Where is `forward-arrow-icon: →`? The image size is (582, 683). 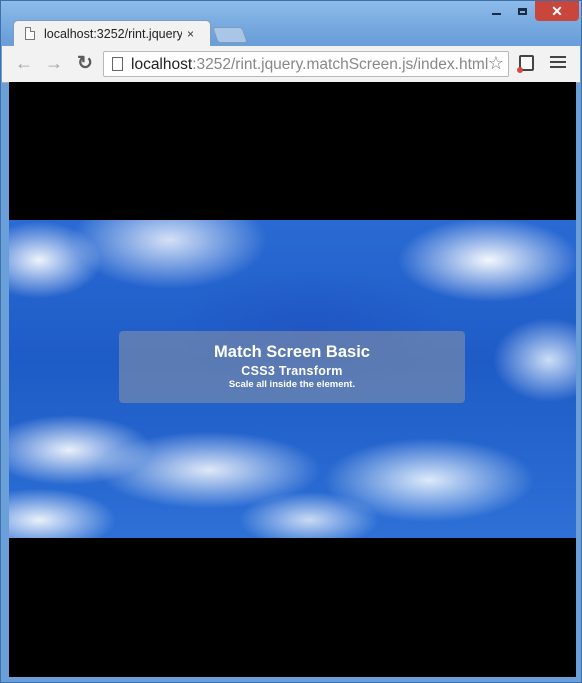
forward-arrow-icon: → is located at coordinates (54, 62).